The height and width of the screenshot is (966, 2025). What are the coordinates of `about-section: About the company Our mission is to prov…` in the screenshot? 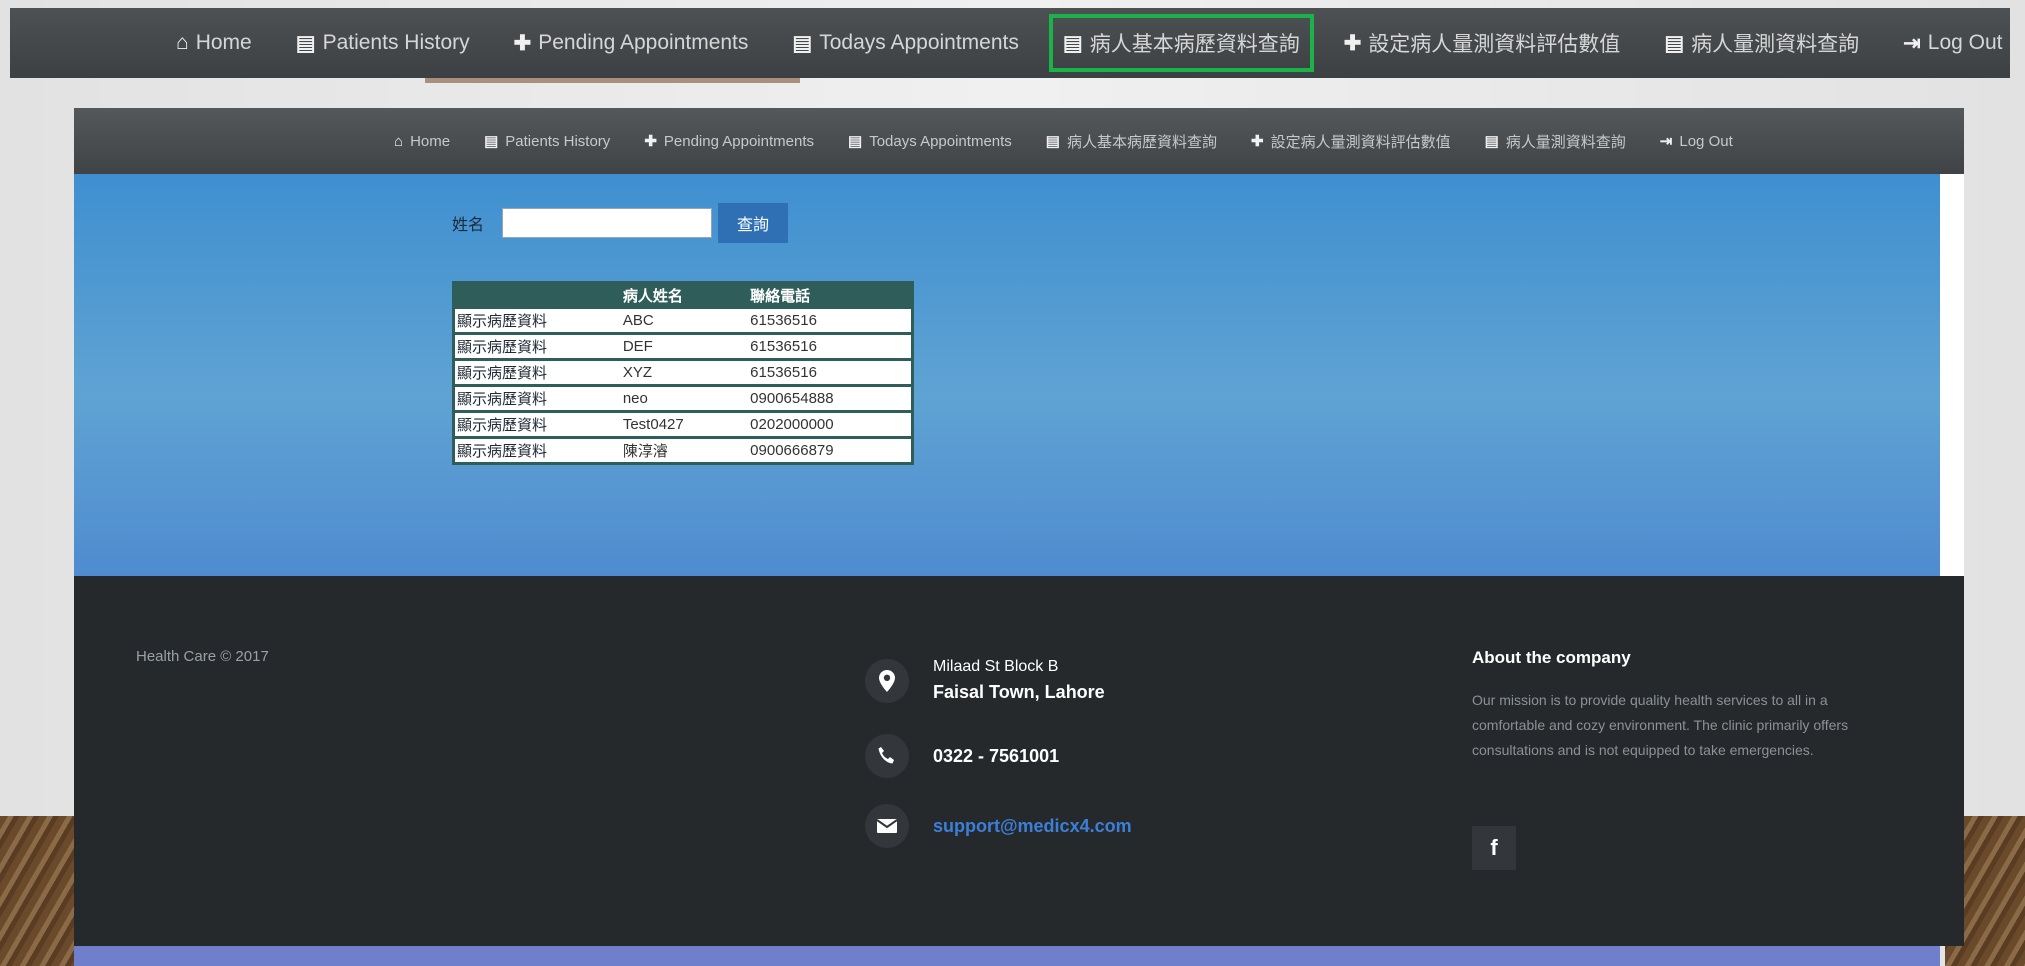 It's located at (1662, 705).